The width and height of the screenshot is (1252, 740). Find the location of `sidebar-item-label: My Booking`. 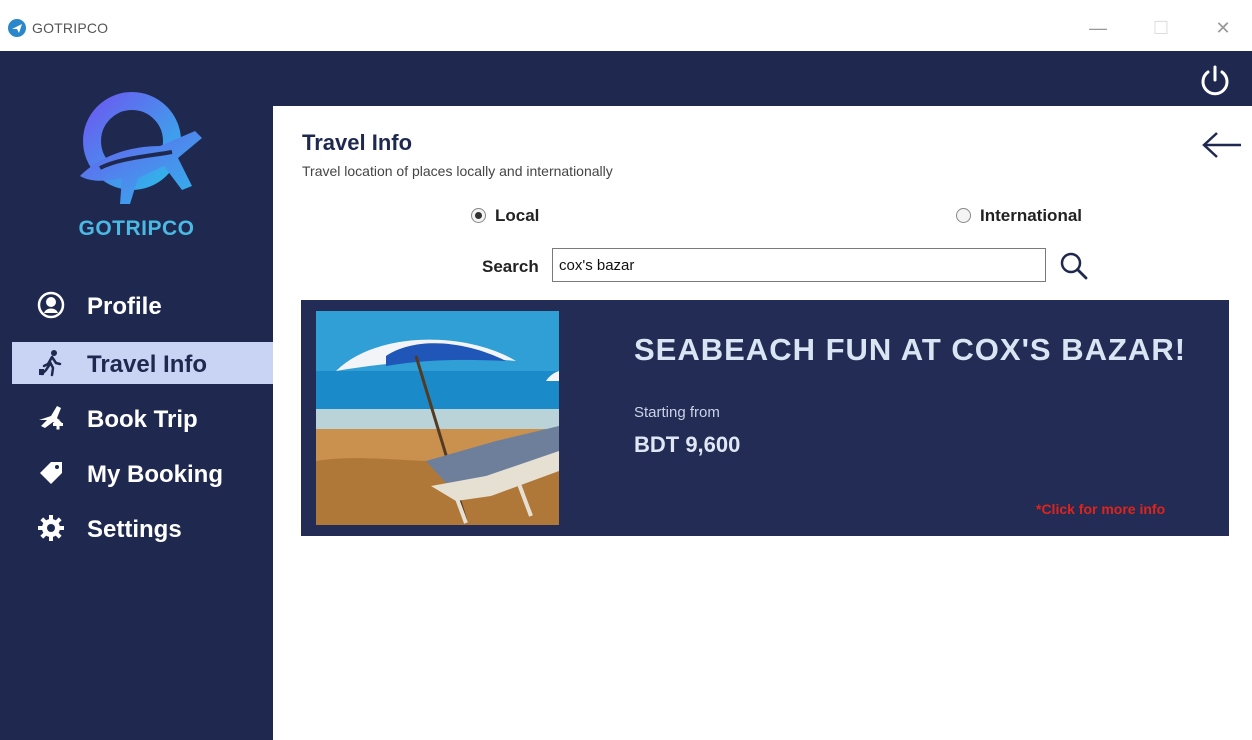

sidebar-item-label: My Booking is located at coordinates (155, 474).